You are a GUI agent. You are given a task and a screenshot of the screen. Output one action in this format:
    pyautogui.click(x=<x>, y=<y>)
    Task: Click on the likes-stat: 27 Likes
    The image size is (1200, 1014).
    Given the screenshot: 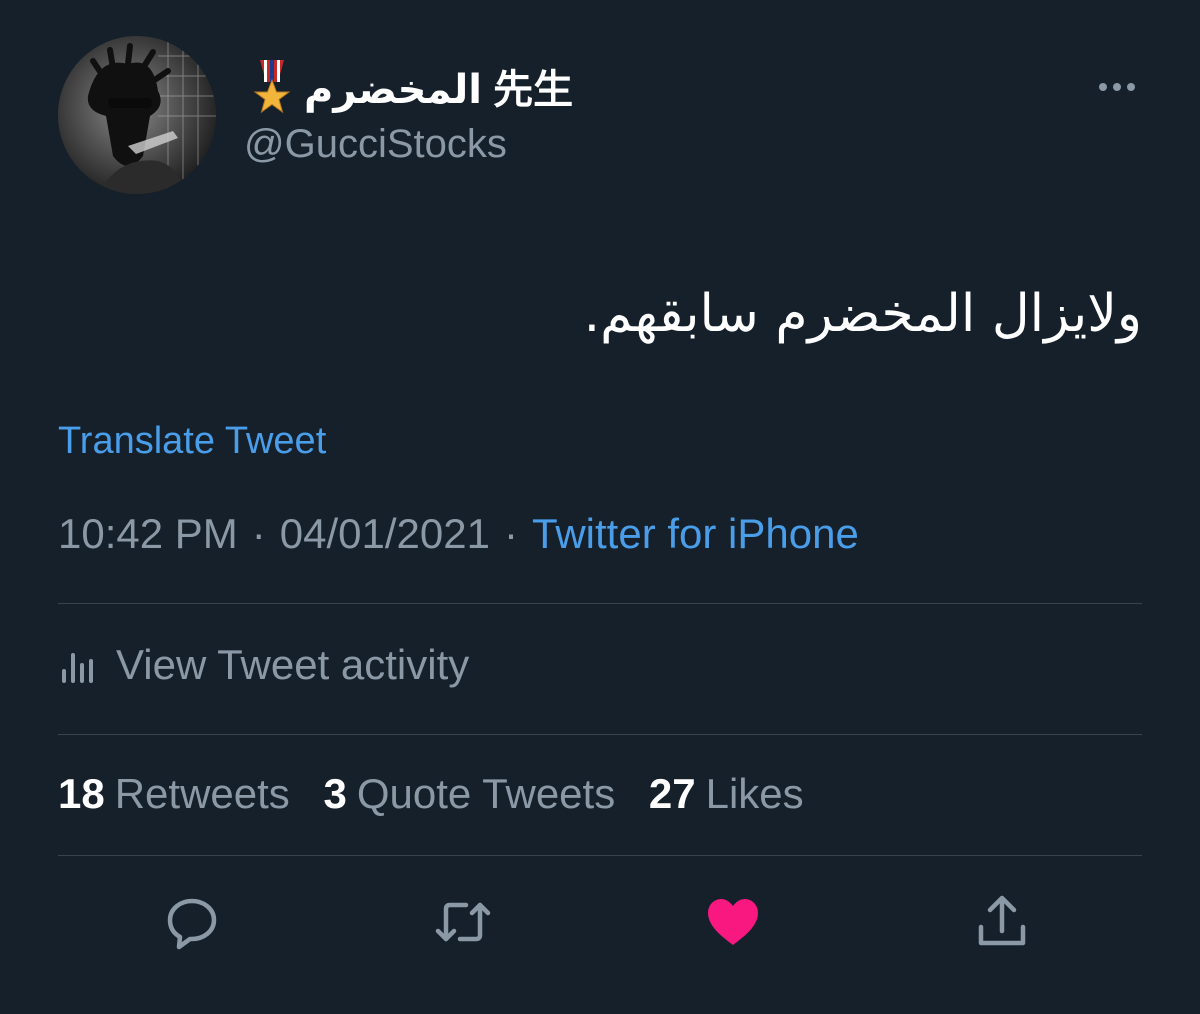 What is the action you would take?
    pyautogui.click(x=726, y=793)
    